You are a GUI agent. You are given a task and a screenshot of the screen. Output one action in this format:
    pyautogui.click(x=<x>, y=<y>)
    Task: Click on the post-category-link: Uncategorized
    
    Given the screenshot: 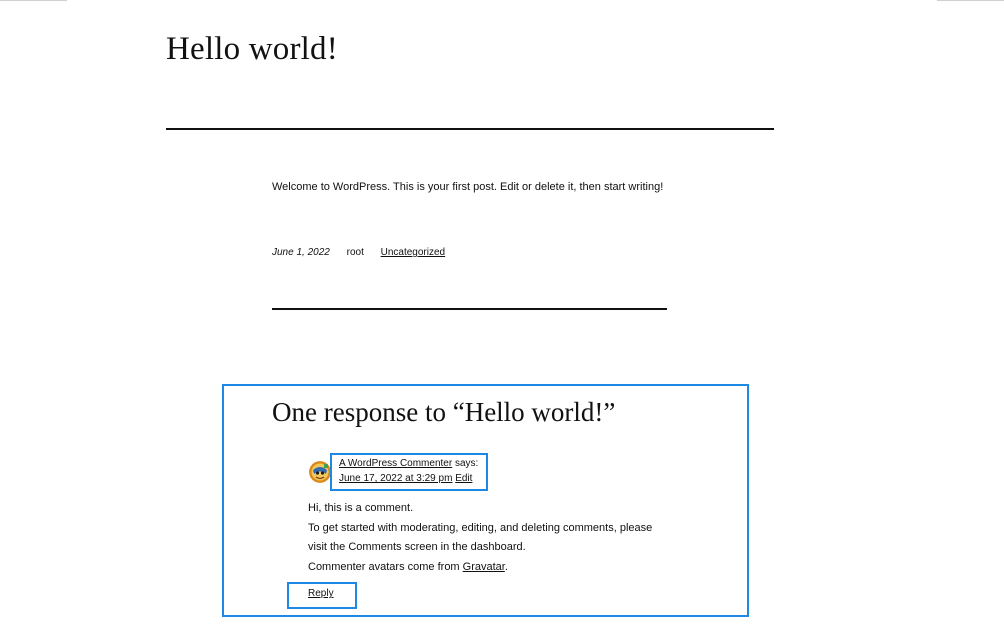 What is the action you would take?
    pyautogui.click(x=413, y=252)
    